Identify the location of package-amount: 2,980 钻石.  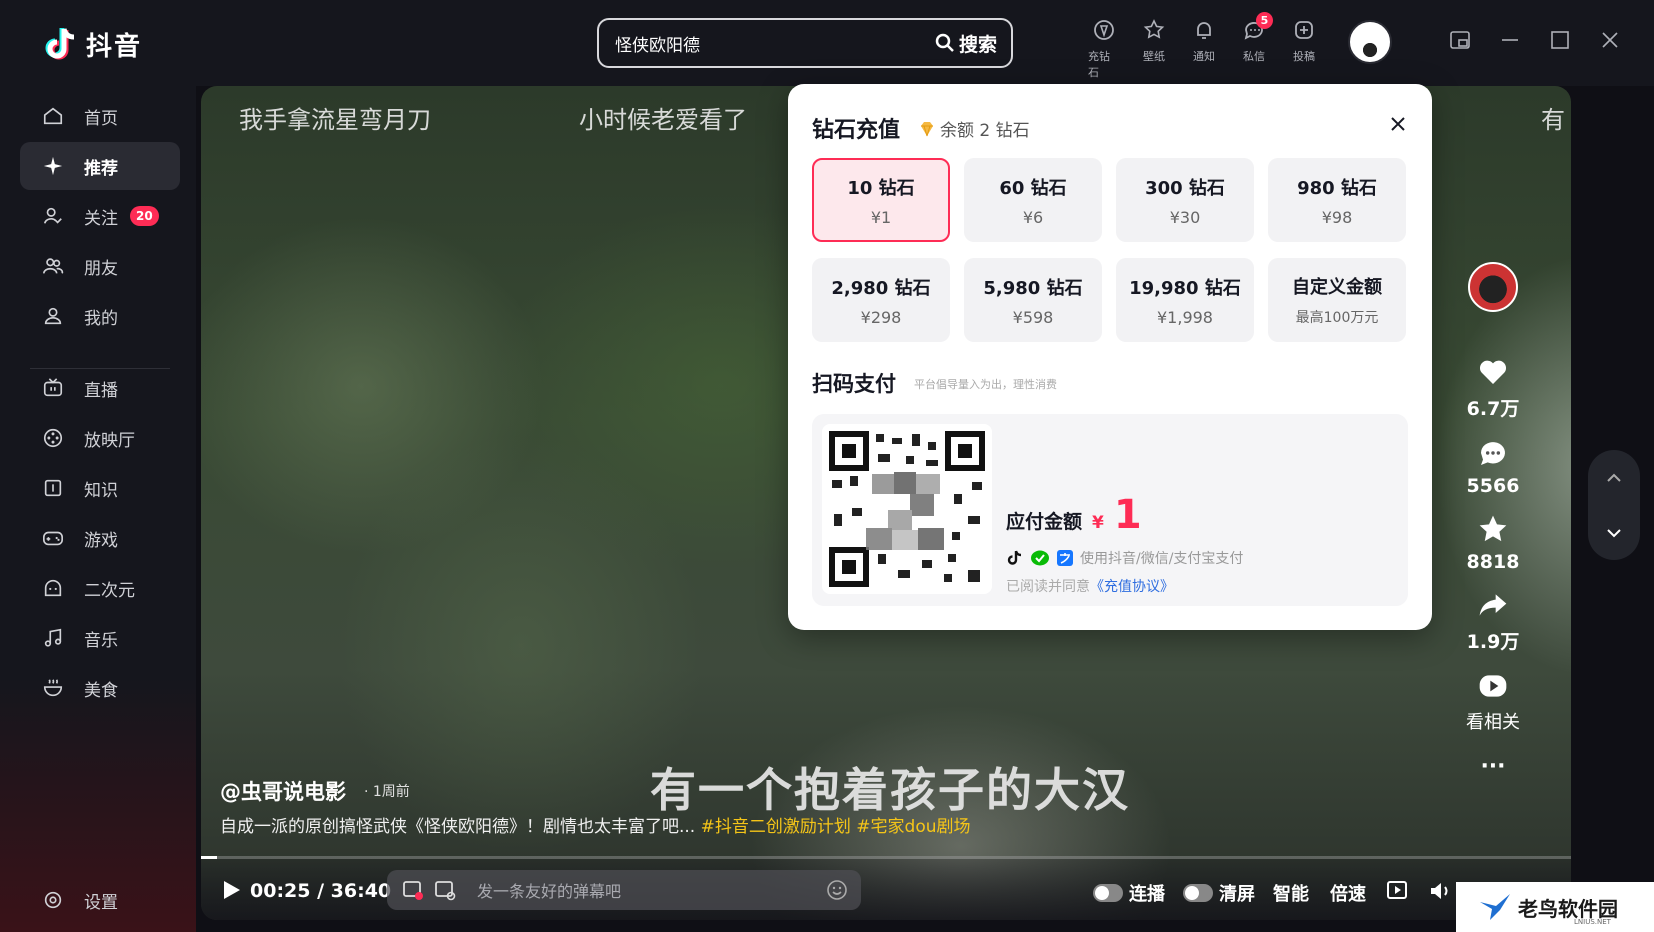
(881, 288).